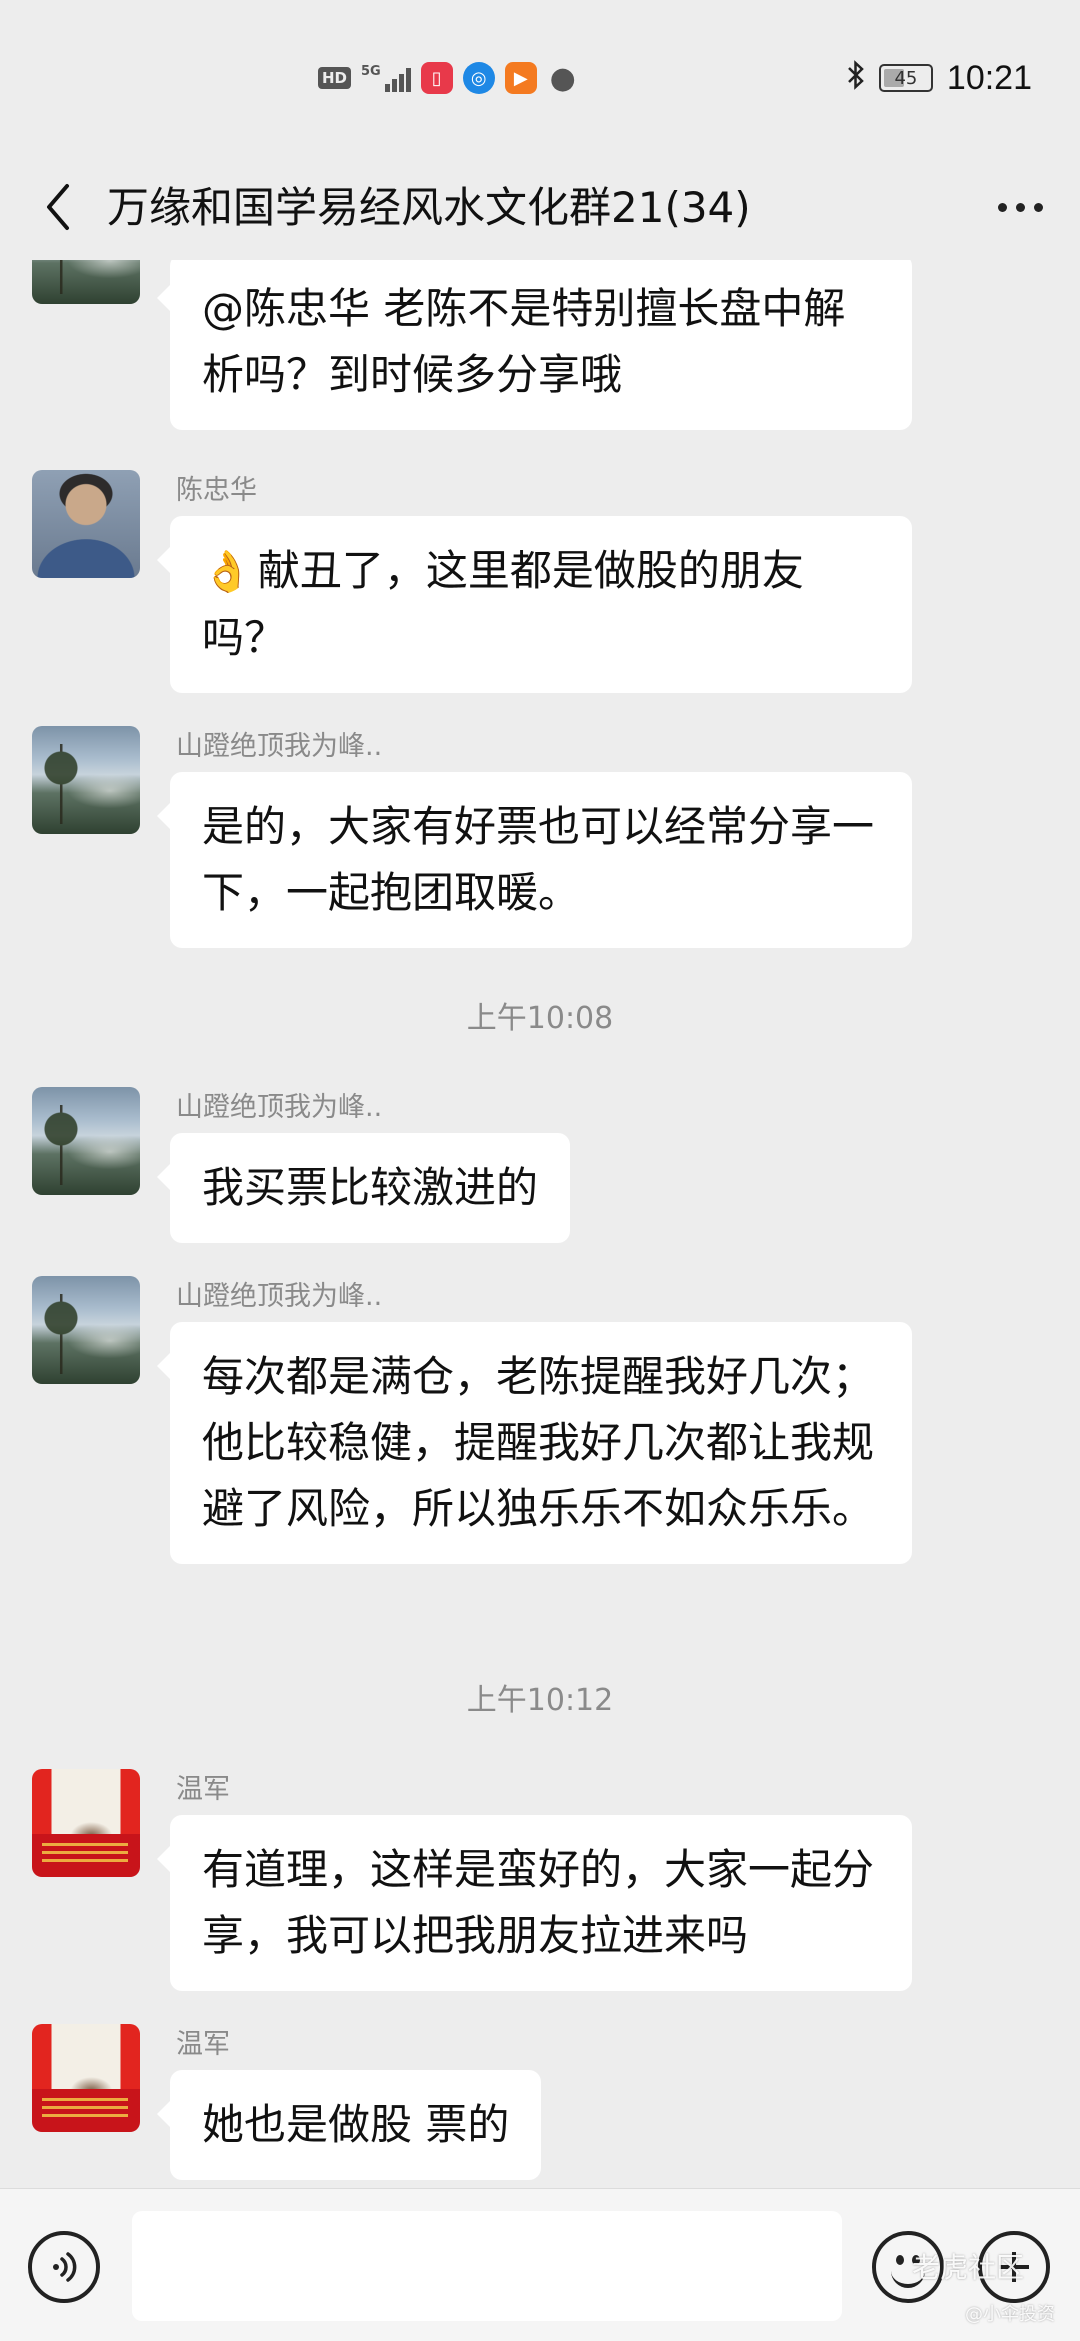  Describe the element at coordinates (216, 490) in the screenshot. I see `sender-name: 陈忠华` at that location.